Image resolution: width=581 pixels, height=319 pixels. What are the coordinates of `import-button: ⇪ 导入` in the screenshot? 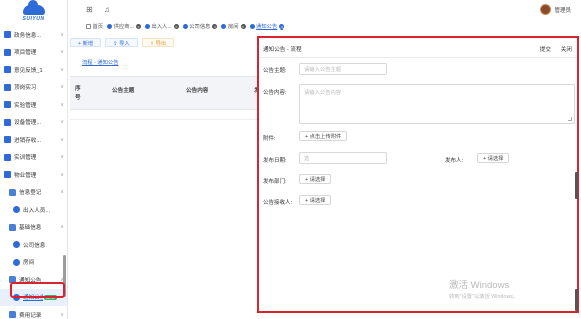 It's located at (121, 42).